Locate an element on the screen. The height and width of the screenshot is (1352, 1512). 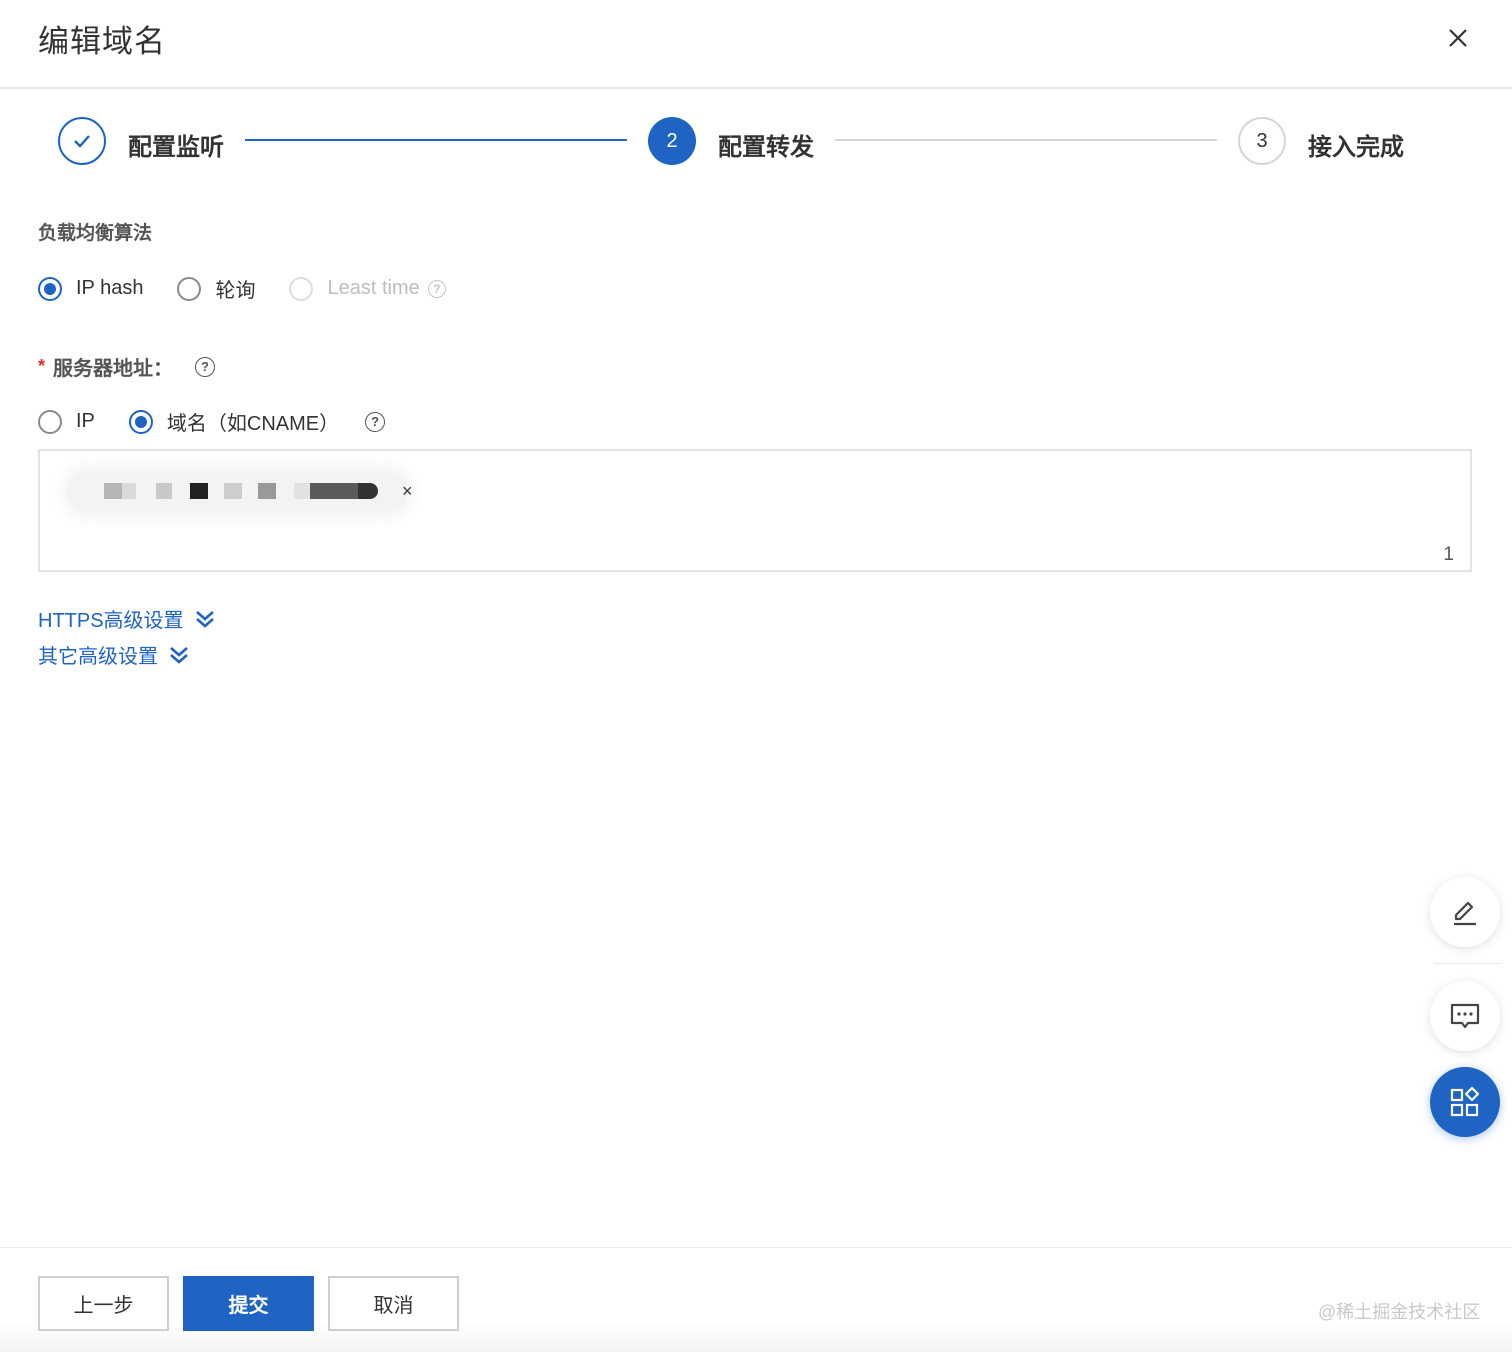
algorithm-label: 负载均衡算法 is located at coordinates (95, 233).